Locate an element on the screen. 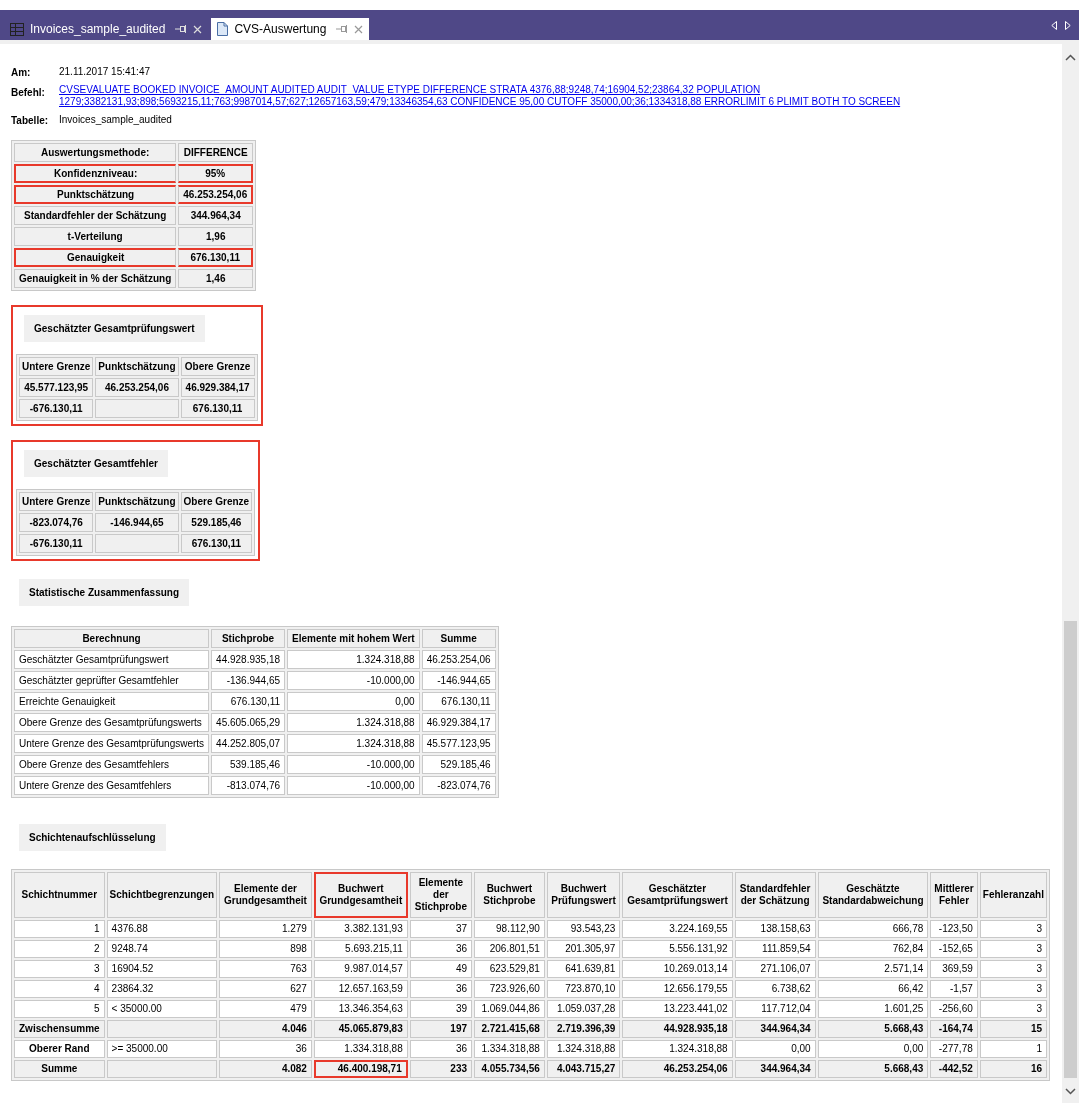 The height and width of the screenshot is (1103, 1079). table-cell: 623.529,81 is located at coordinates (509, 969).